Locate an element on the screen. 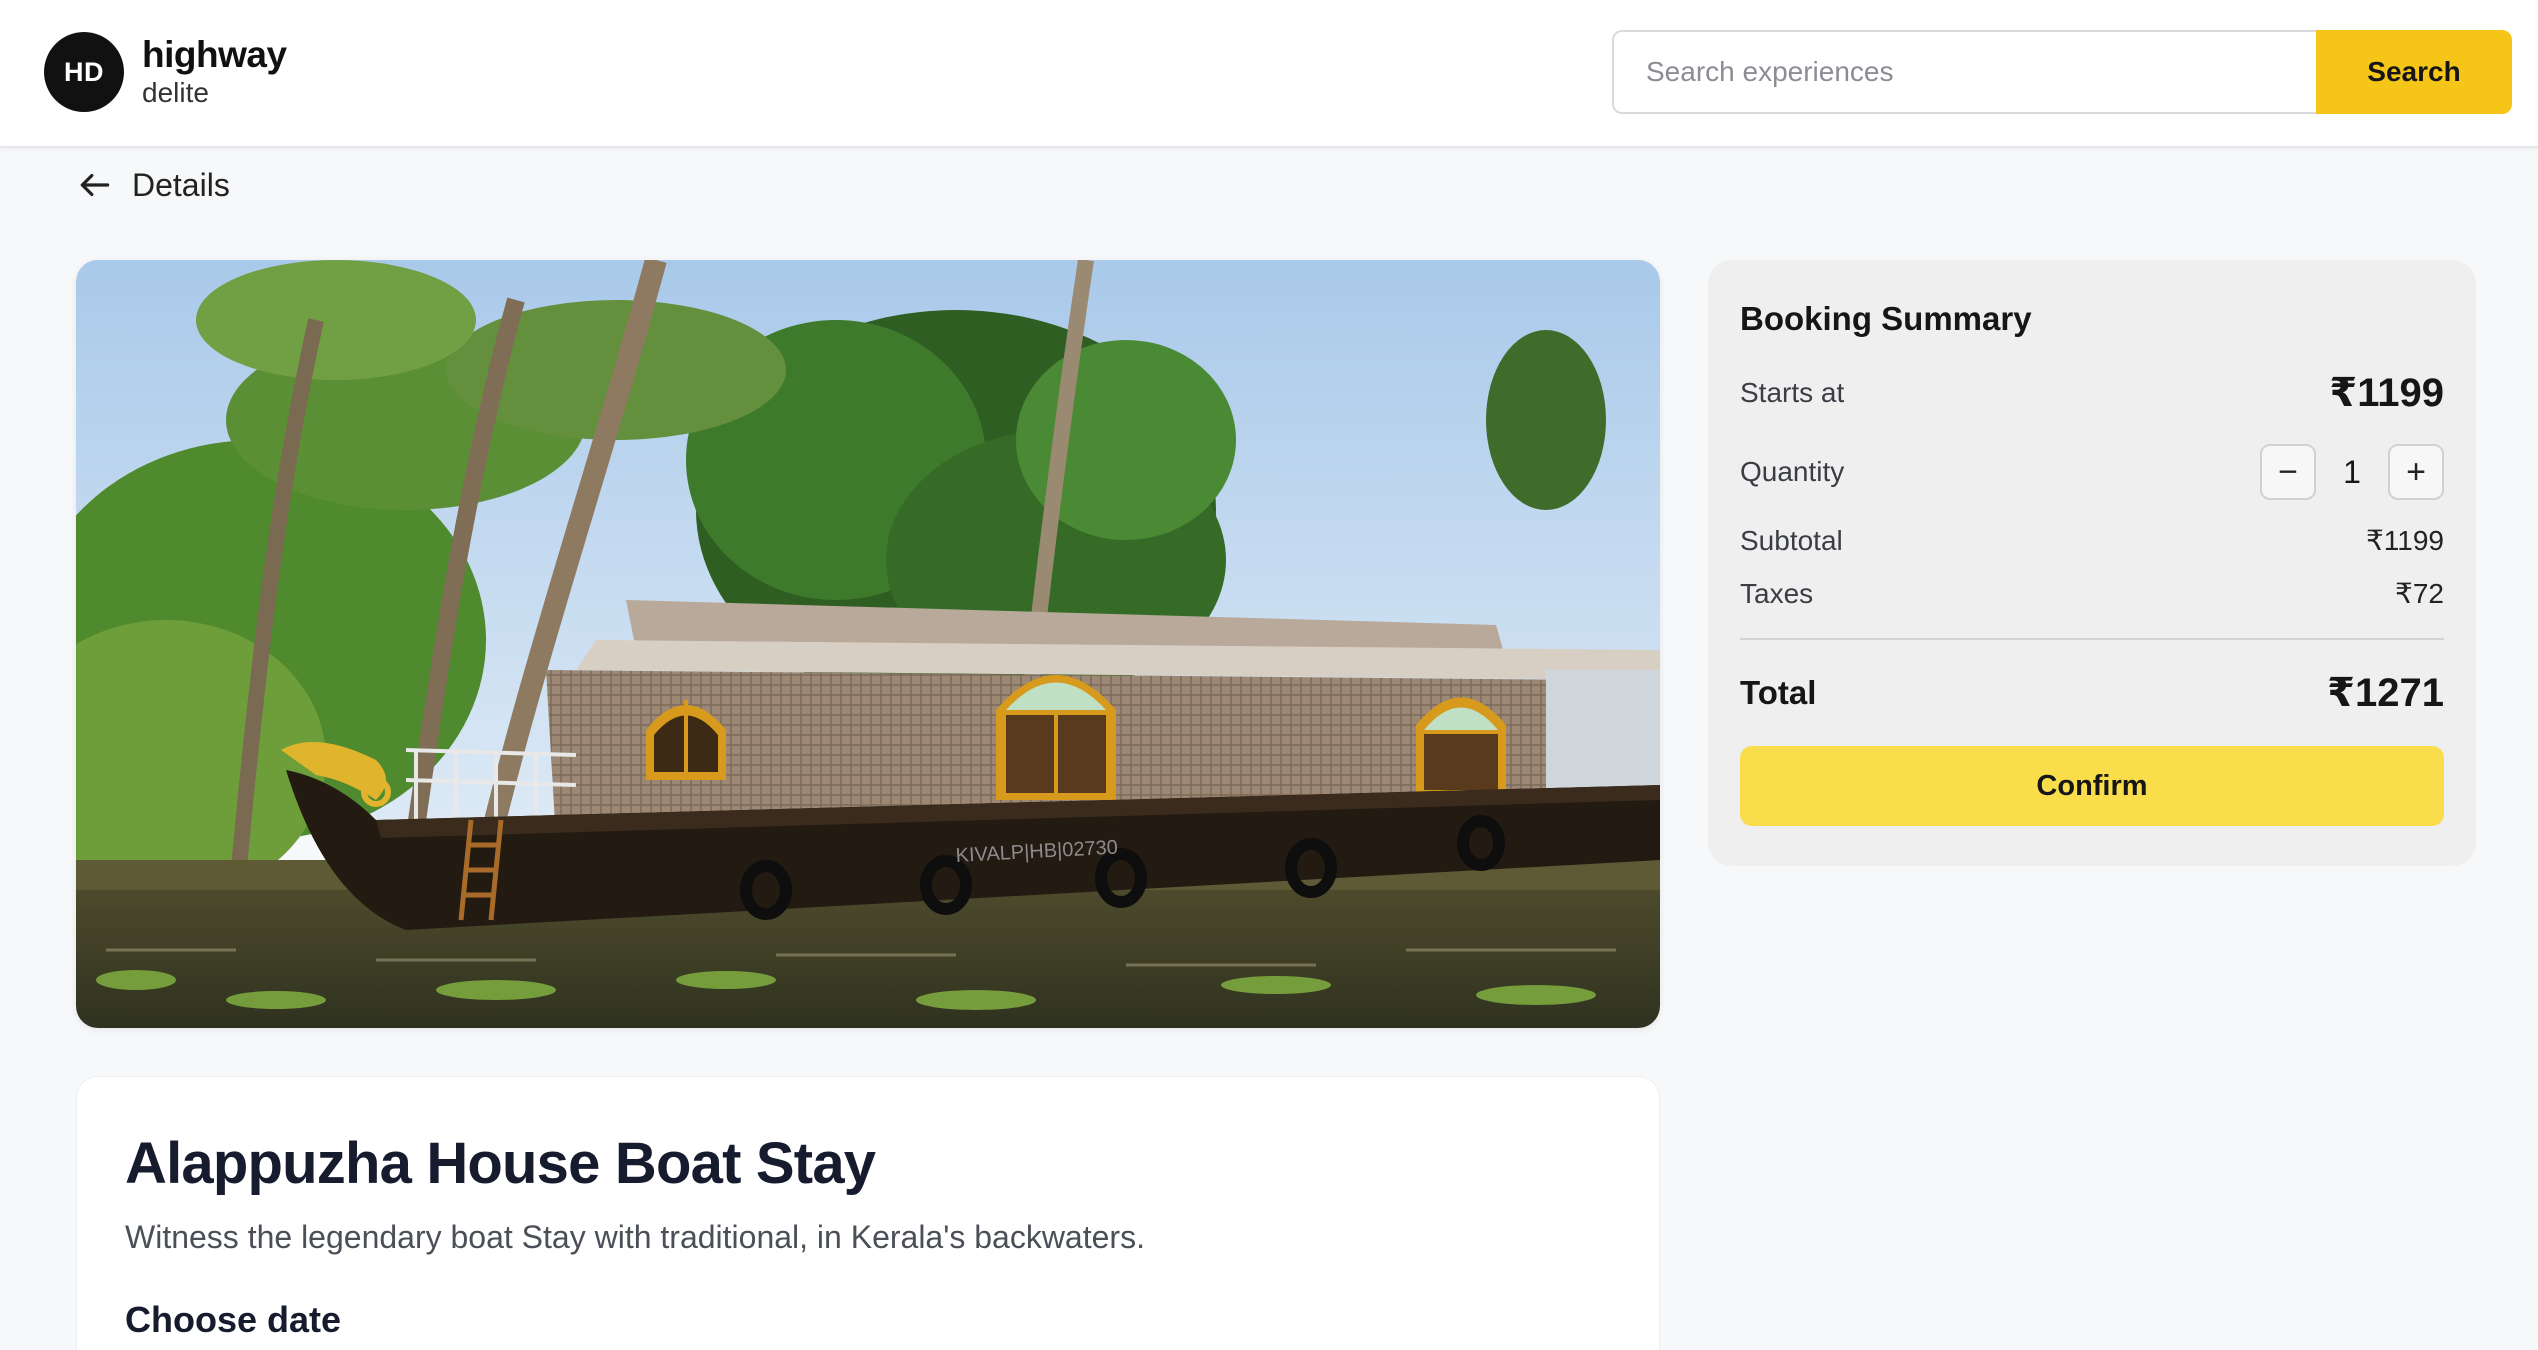 Image resolution: width=2538 pixels, height=1350 pixels. search-bar: Search is located at coordinates (2062, 72).